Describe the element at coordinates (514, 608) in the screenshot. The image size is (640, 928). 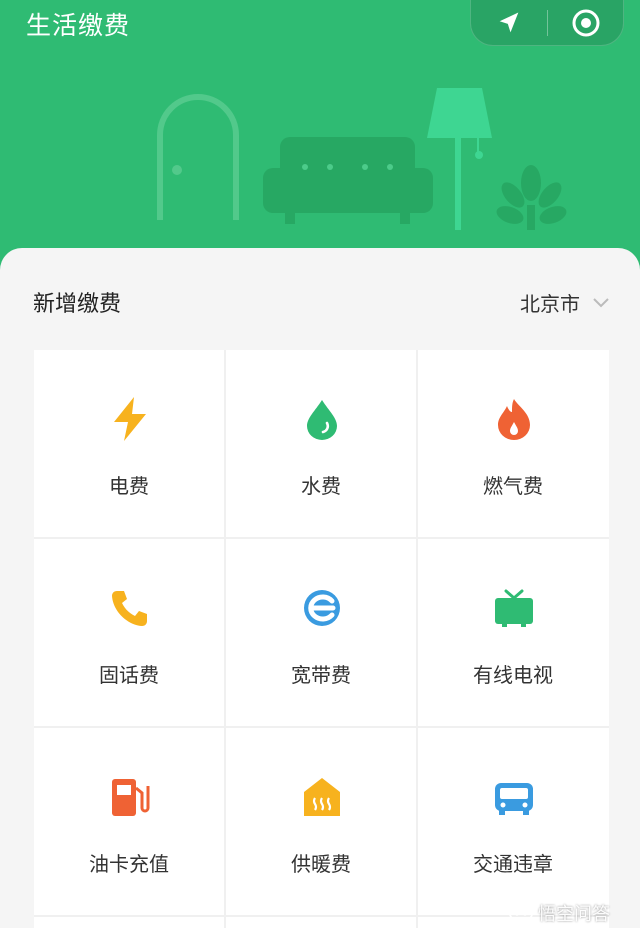
I see `tv-icon` at that location.